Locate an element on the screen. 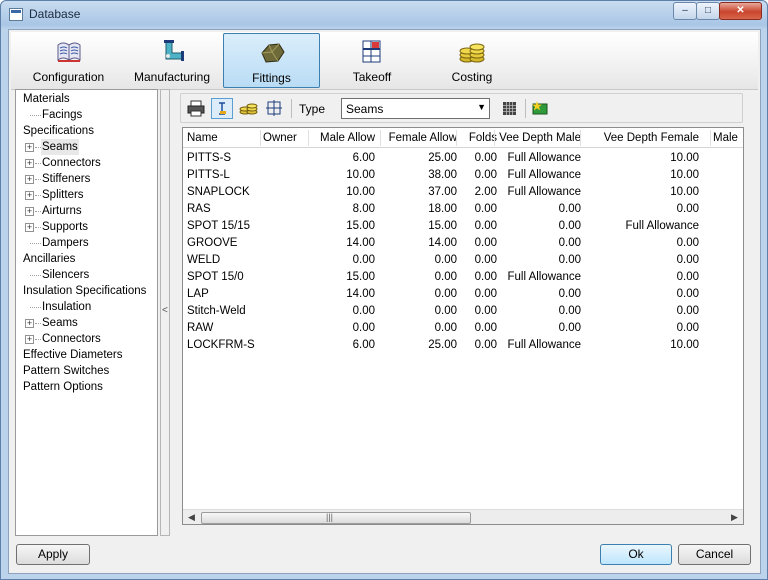  toolbar-configuration: Configuration is located at coordinates (68, 60).